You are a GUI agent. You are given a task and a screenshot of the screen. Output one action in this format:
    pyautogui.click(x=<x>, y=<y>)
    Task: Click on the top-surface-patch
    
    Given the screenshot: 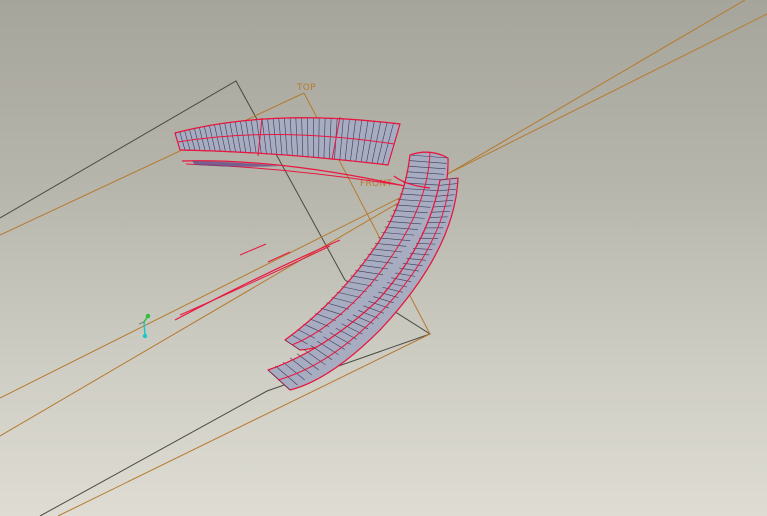 What is the action you would take?
    pyautogui.click(x=287, y=141)
    